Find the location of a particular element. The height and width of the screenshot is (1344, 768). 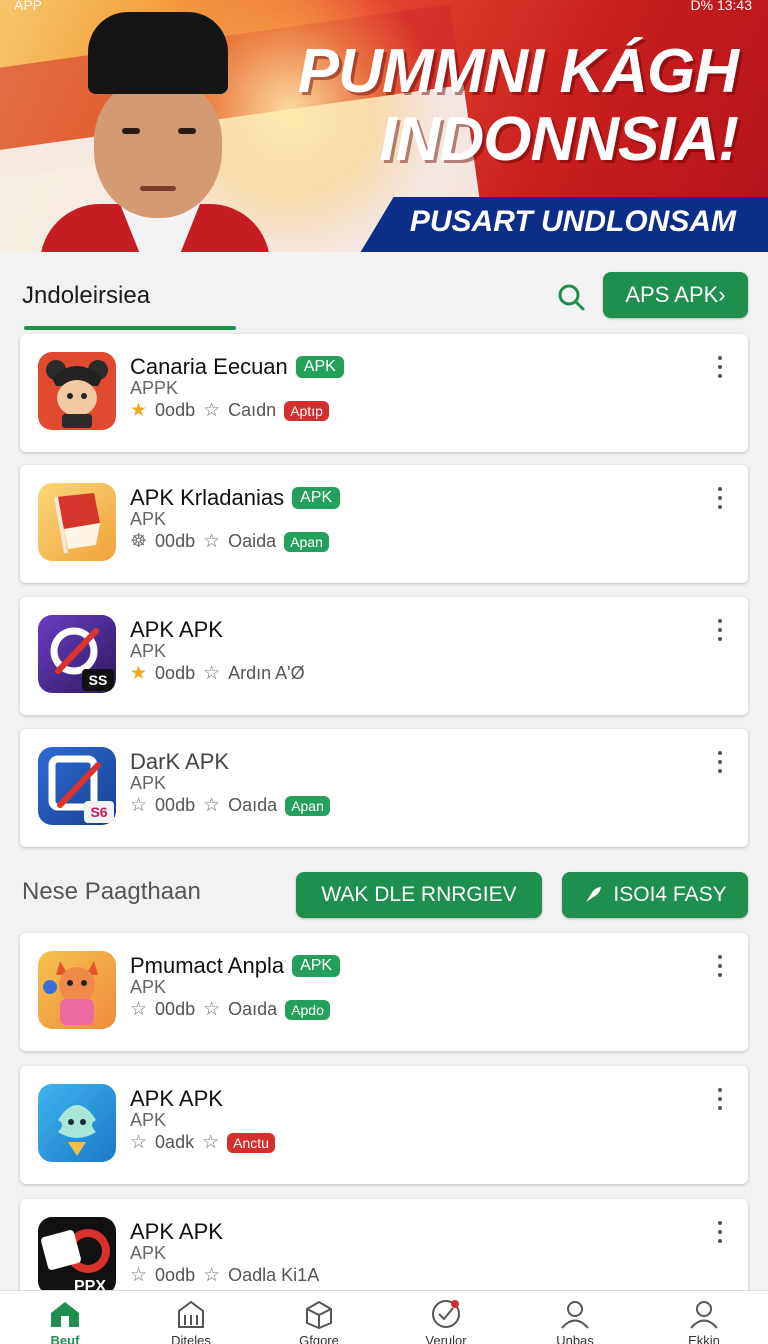

status-bar: APP D% 13:43 is located at coordinates (384, 8).